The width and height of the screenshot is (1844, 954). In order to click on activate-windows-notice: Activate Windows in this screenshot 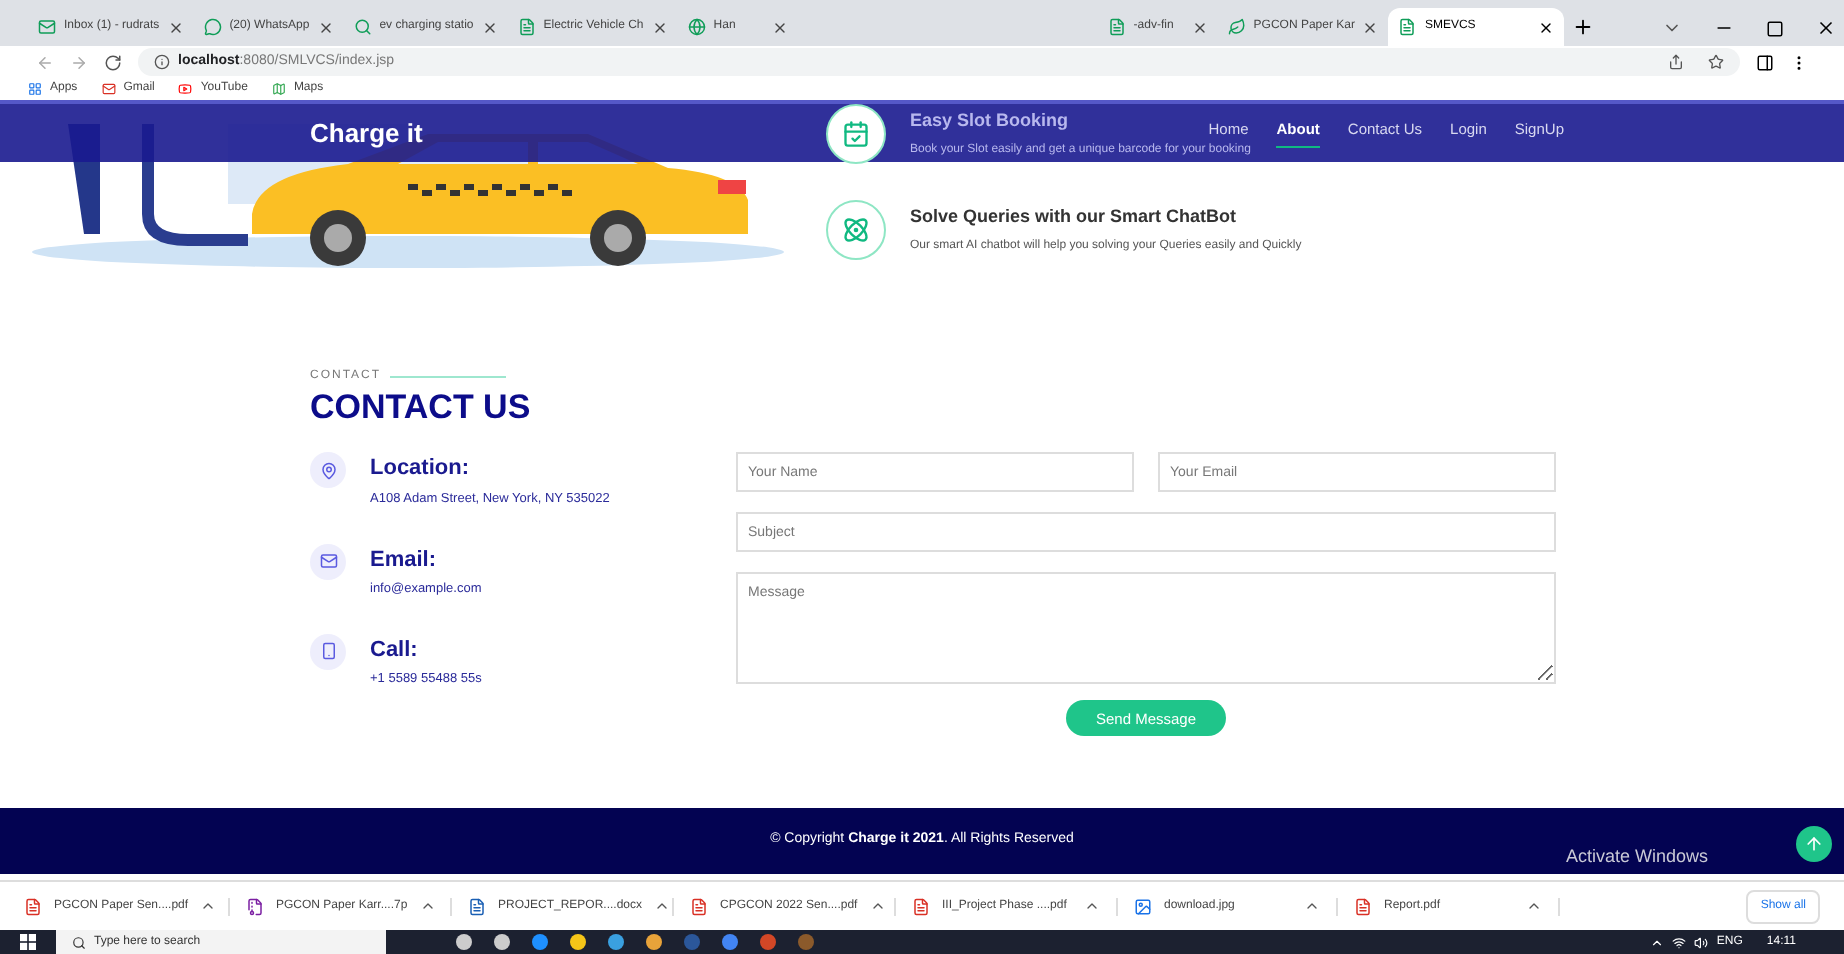, I will do `click(1636, 856)`.